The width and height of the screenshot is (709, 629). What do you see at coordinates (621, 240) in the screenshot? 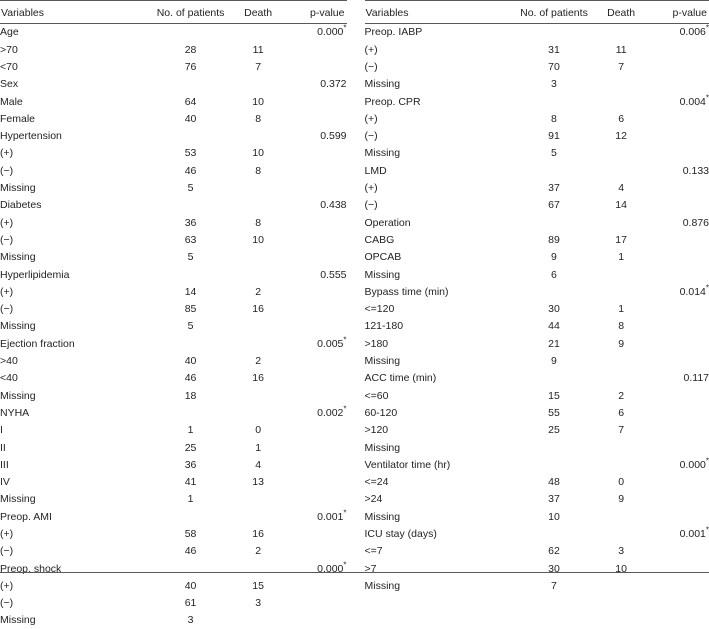
I see `death-count: 17` at bounding box center [621, 240].